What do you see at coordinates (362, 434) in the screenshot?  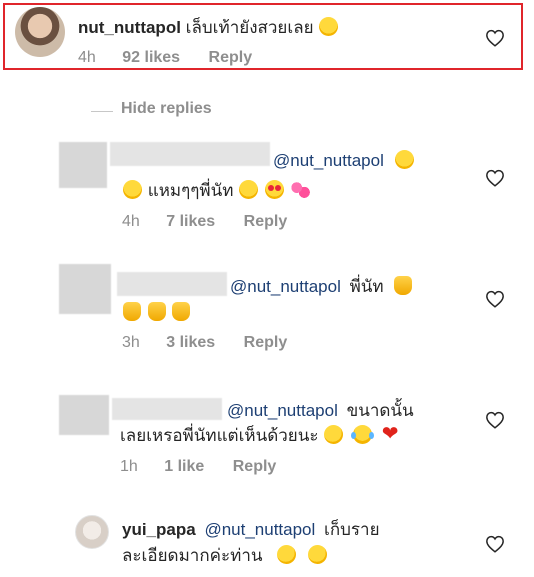 I see `joy-face-icon` at bounding box center [362, 434].